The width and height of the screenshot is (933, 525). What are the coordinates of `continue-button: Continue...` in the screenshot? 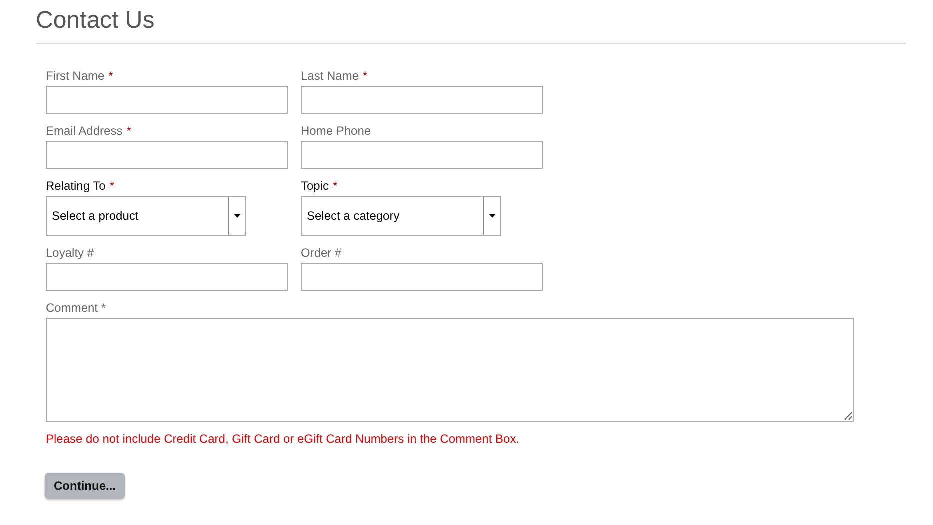 It's located at (85, 486).